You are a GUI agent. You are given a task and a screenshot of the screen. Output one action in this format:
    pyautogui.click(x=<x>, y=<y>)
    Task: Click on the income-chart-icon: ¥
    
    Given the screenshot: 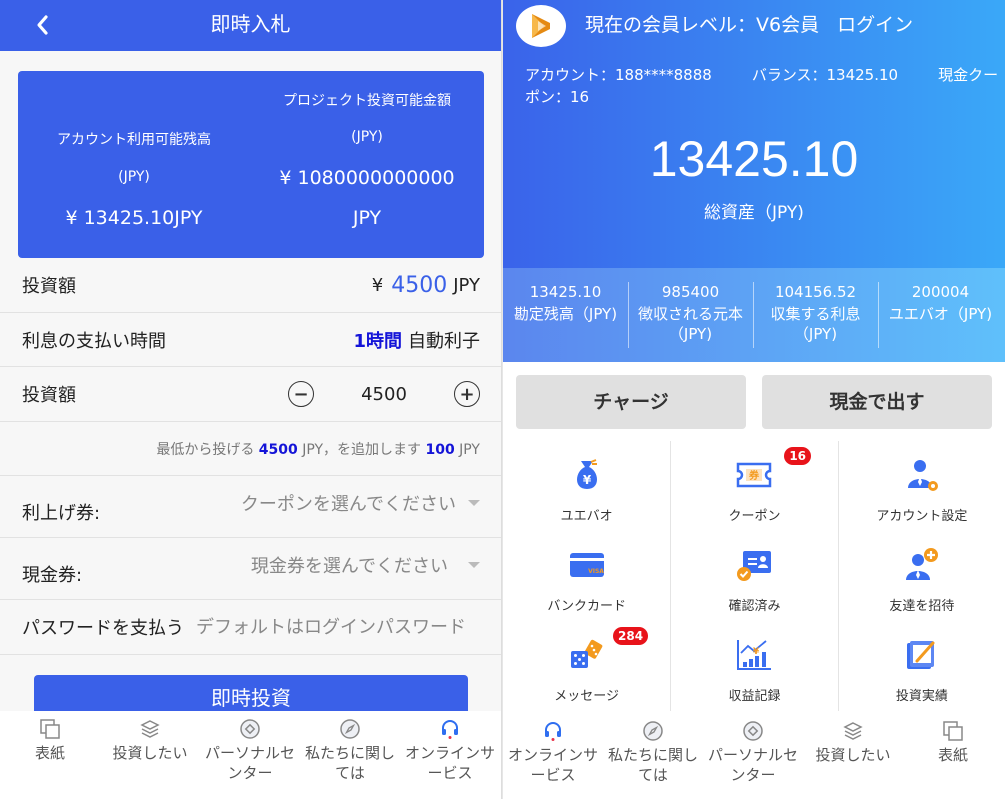 What is the action you would take?
    pyautogui.click(x=754, y=655)
    